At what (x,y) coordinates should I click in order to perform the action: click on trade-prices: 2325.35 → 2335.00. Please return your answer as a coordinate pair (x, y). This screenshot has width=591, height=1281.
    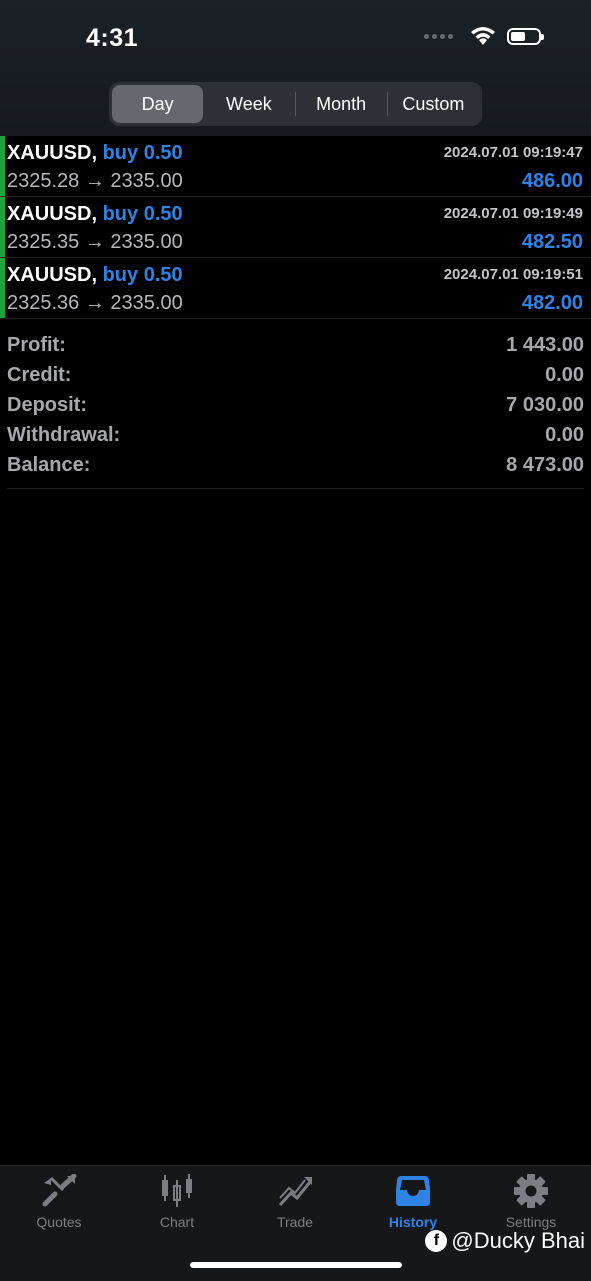
    Looking at the image, I should click on (95, 242).